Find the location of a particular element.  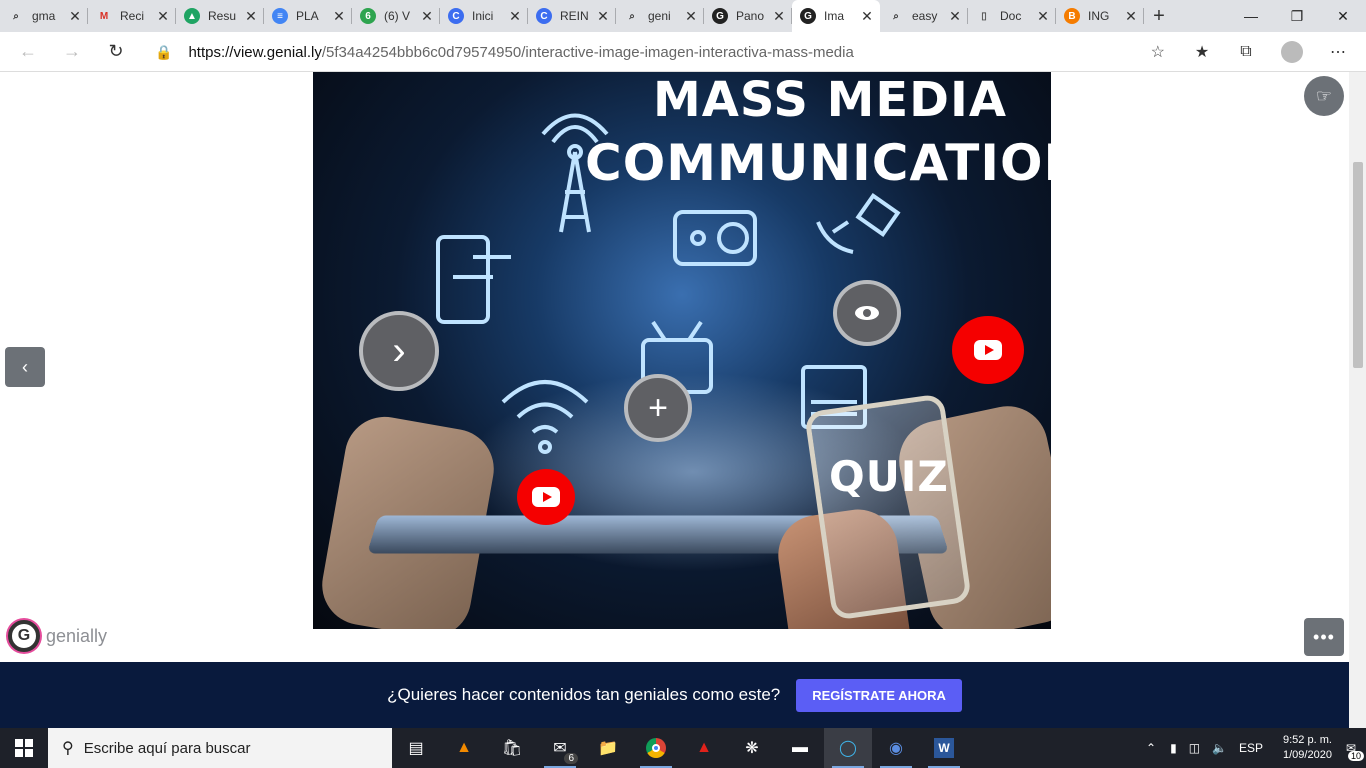

next-hotspot-button: › is located at coordinates (399, 351).